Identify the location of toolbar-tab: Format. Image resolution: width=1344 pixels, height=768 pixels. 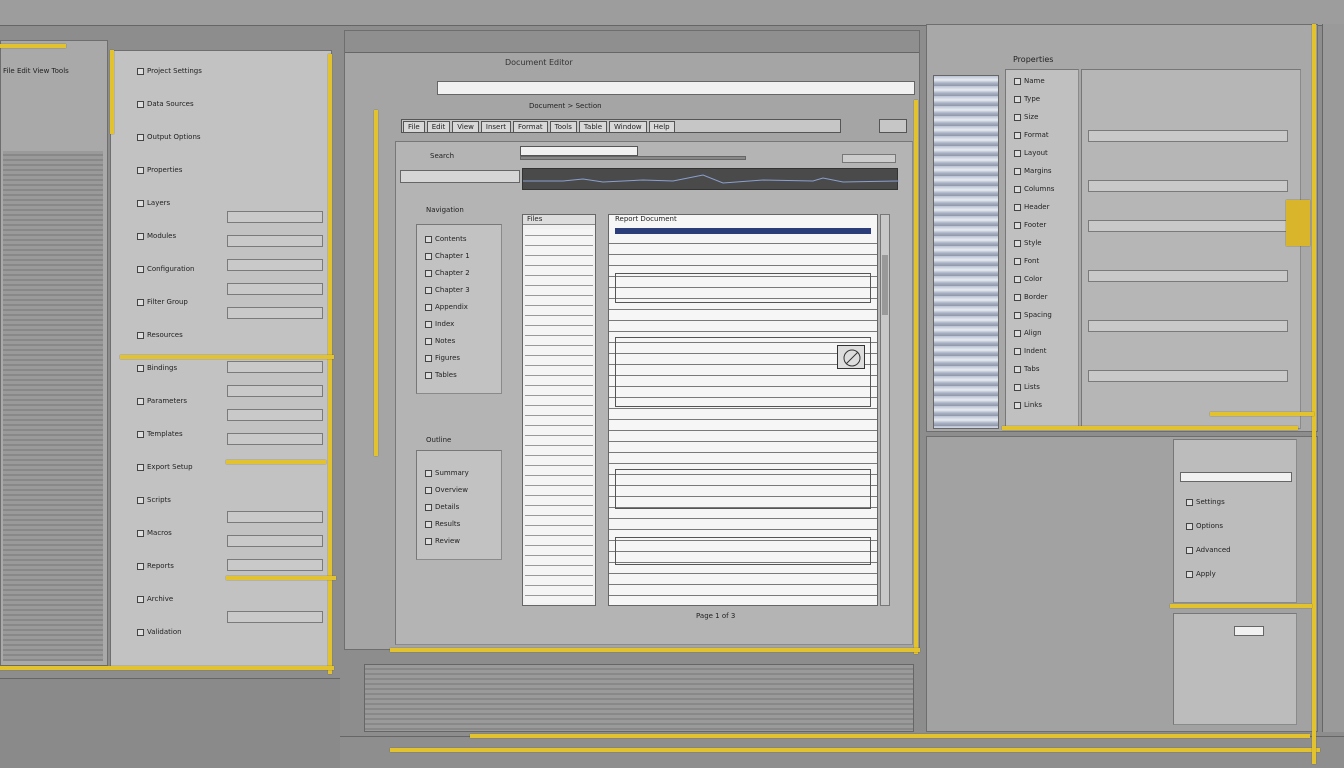
(530, 127).